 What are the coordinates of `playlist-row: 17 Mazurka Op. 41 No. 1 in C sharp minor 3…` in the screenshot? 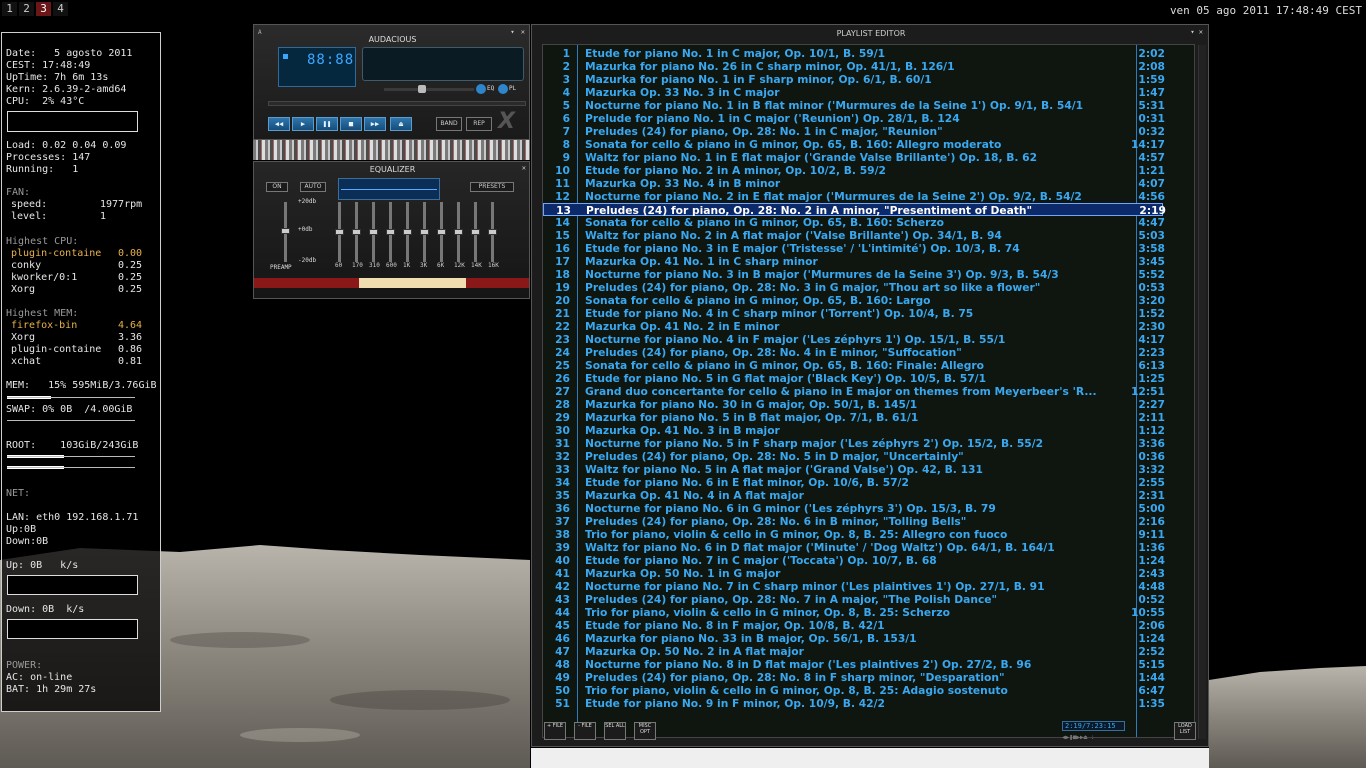 It's located at (854, 261).